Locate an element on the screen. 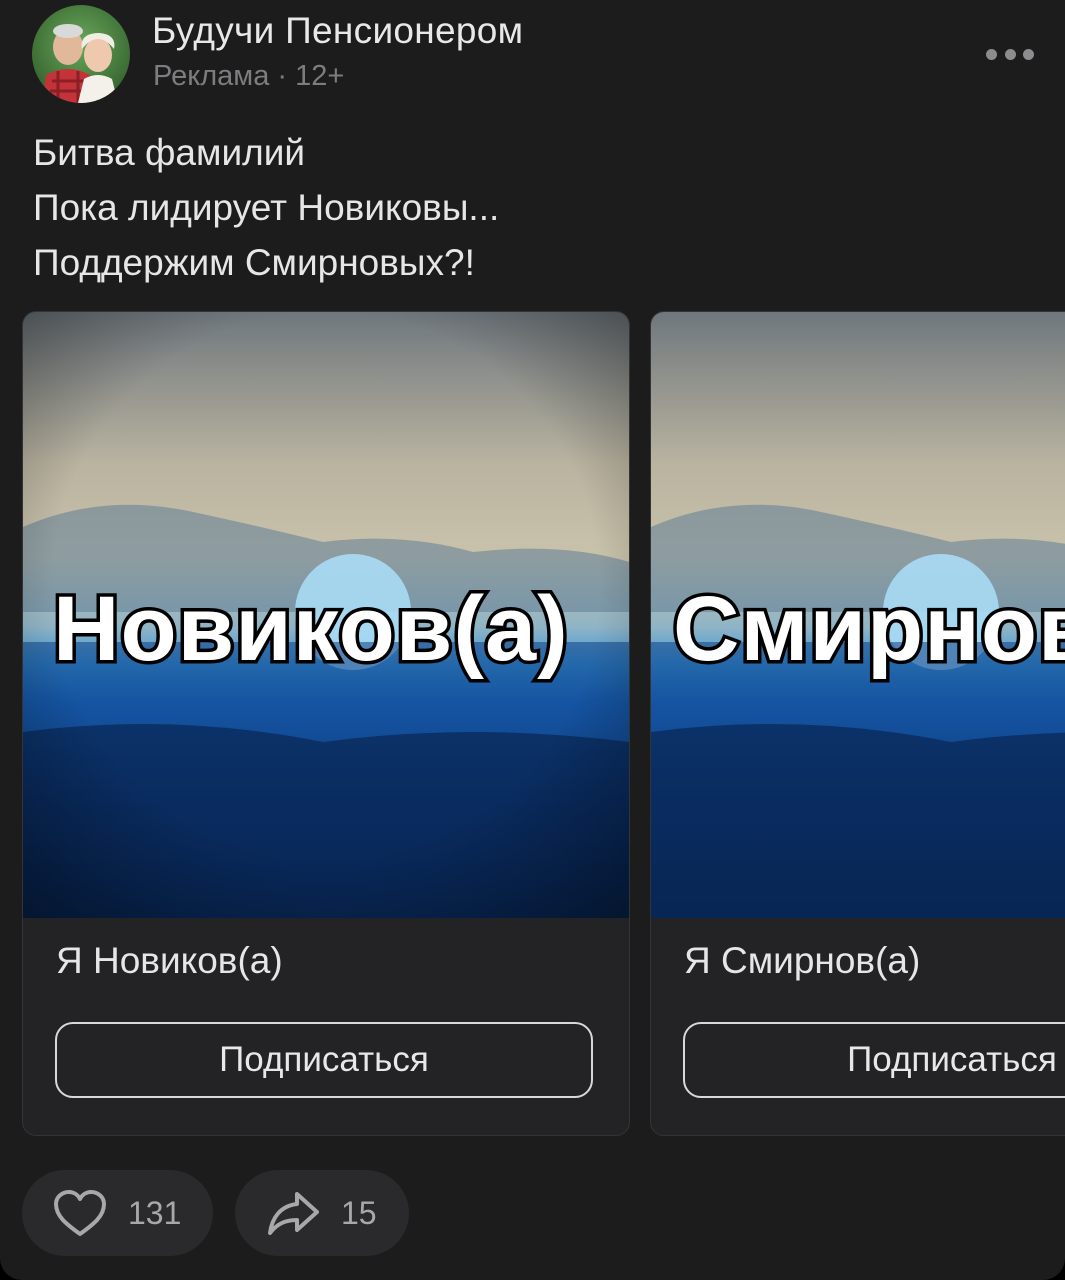  more-dots-icon is located at coordinates (1010, 54).